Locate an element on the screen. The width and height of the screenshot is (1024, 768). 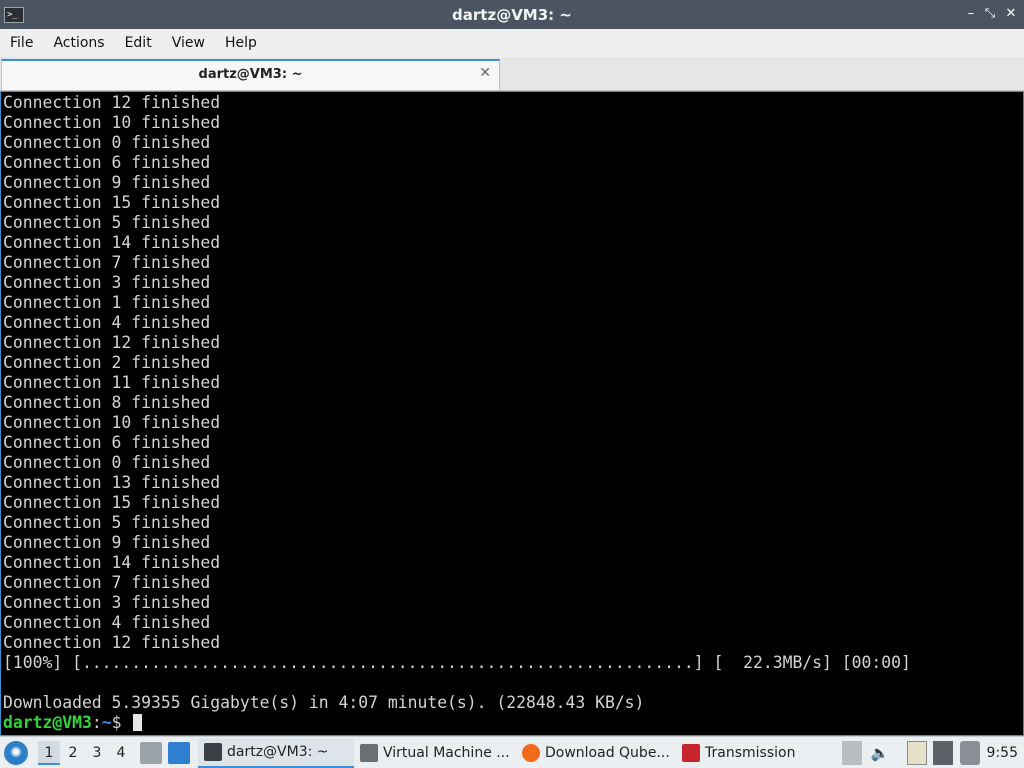
clipboard-icon is located at coordinates (917, 753).